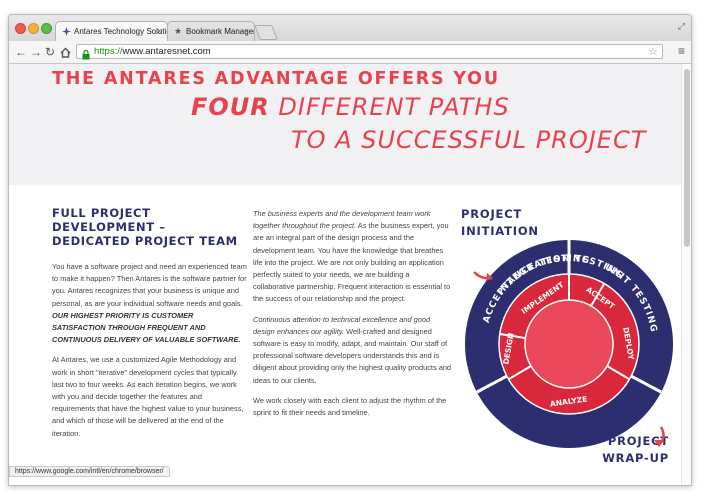 The width and height of the screenshot is (705, 500). I want to click on forward-arrow-icon: →, so click(36, 52).